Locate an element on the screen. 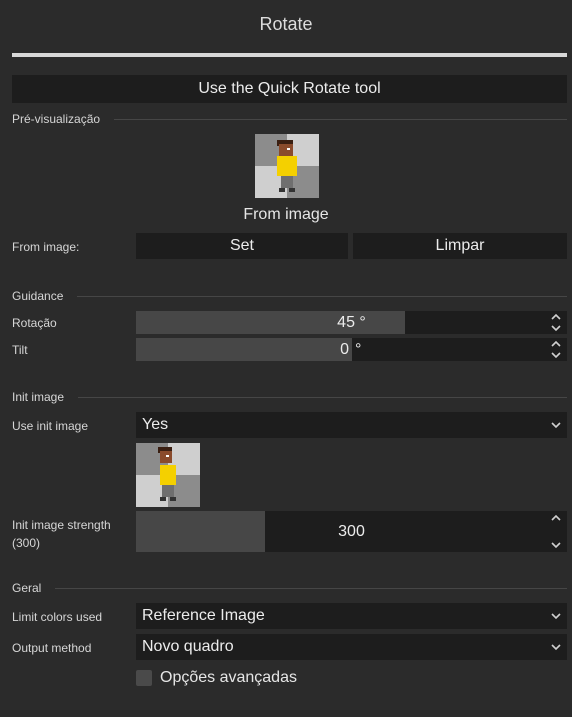 The width and height of the screenshot is (572, 717). tilt-slider: 0 ° is located at coordinates (351, 349).